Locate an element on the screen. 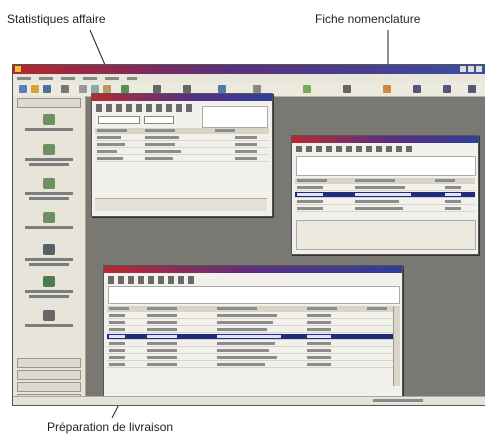 This screenshot has height=438, width=485. stats-filter-field is located at coordinates (119, 120).